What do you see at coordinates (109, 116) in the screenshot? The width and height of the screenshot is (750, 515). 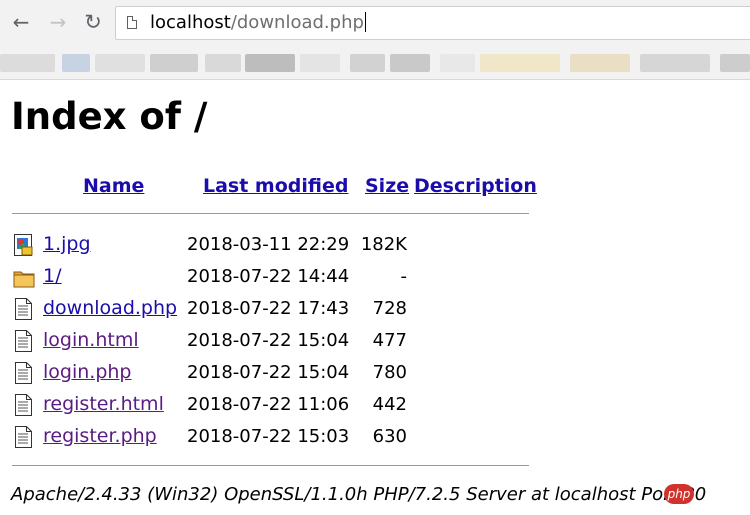 I see `page-title: Index of /` at bounding box center [109, 116].